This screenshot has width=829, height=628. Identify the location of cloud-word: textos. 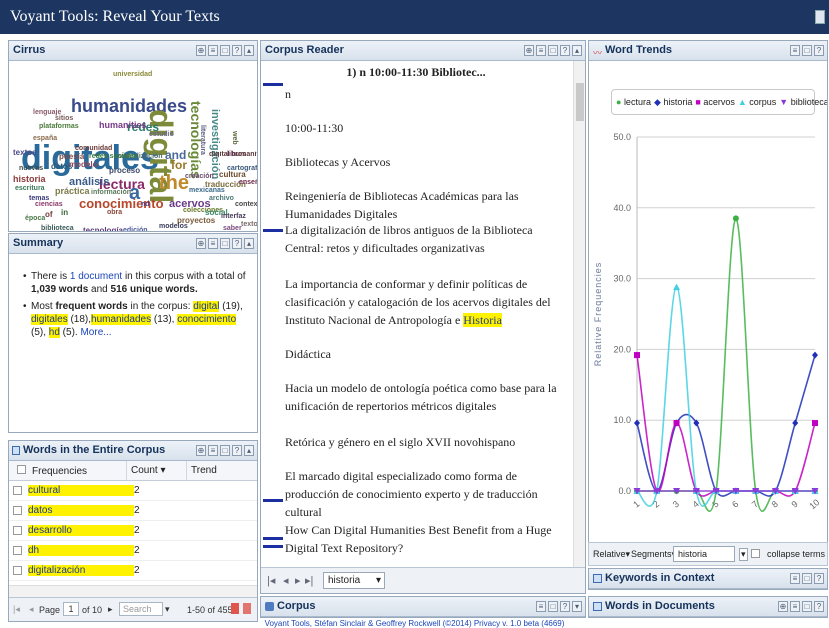
(25, 153).